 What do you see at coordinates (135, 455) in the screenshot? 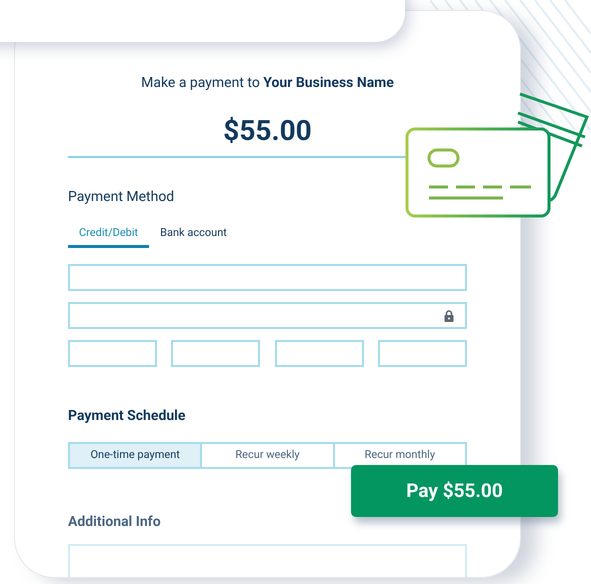
I see `schedule-option: One-time payment` at bounding box center [135, 455].